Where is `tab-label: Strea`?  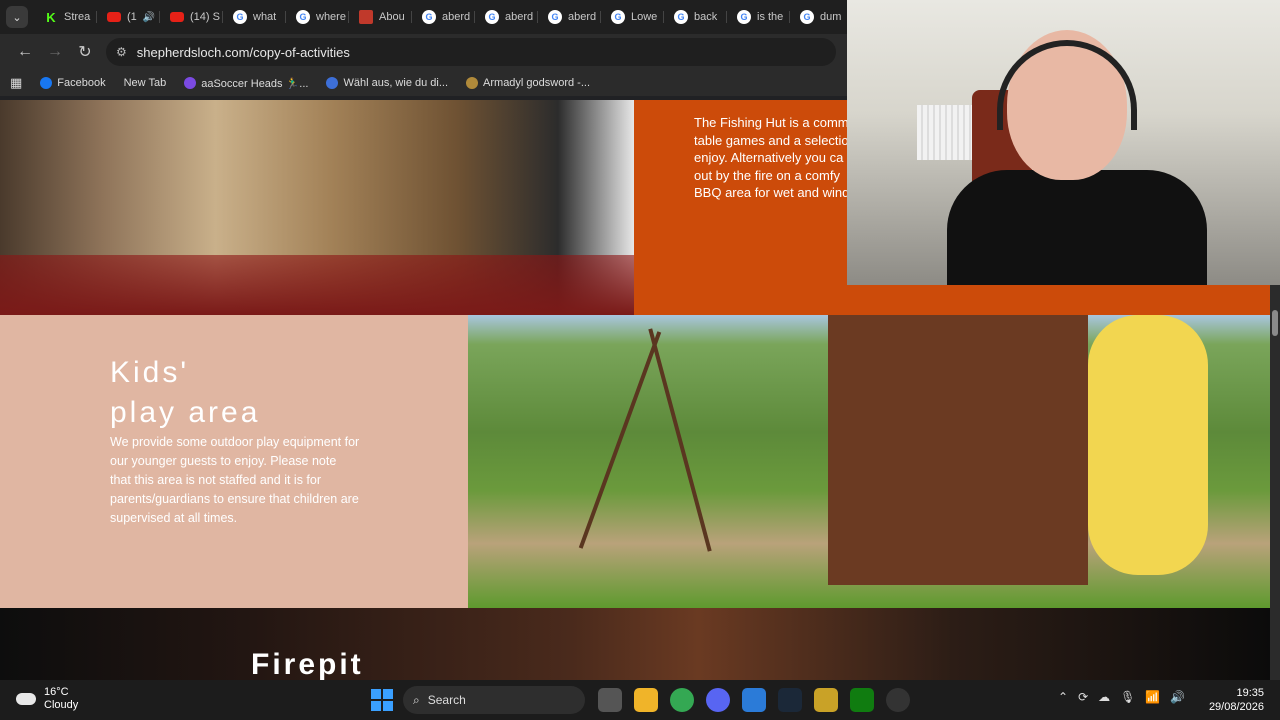
tab-label: Strea is located at coordinates (77, 17).